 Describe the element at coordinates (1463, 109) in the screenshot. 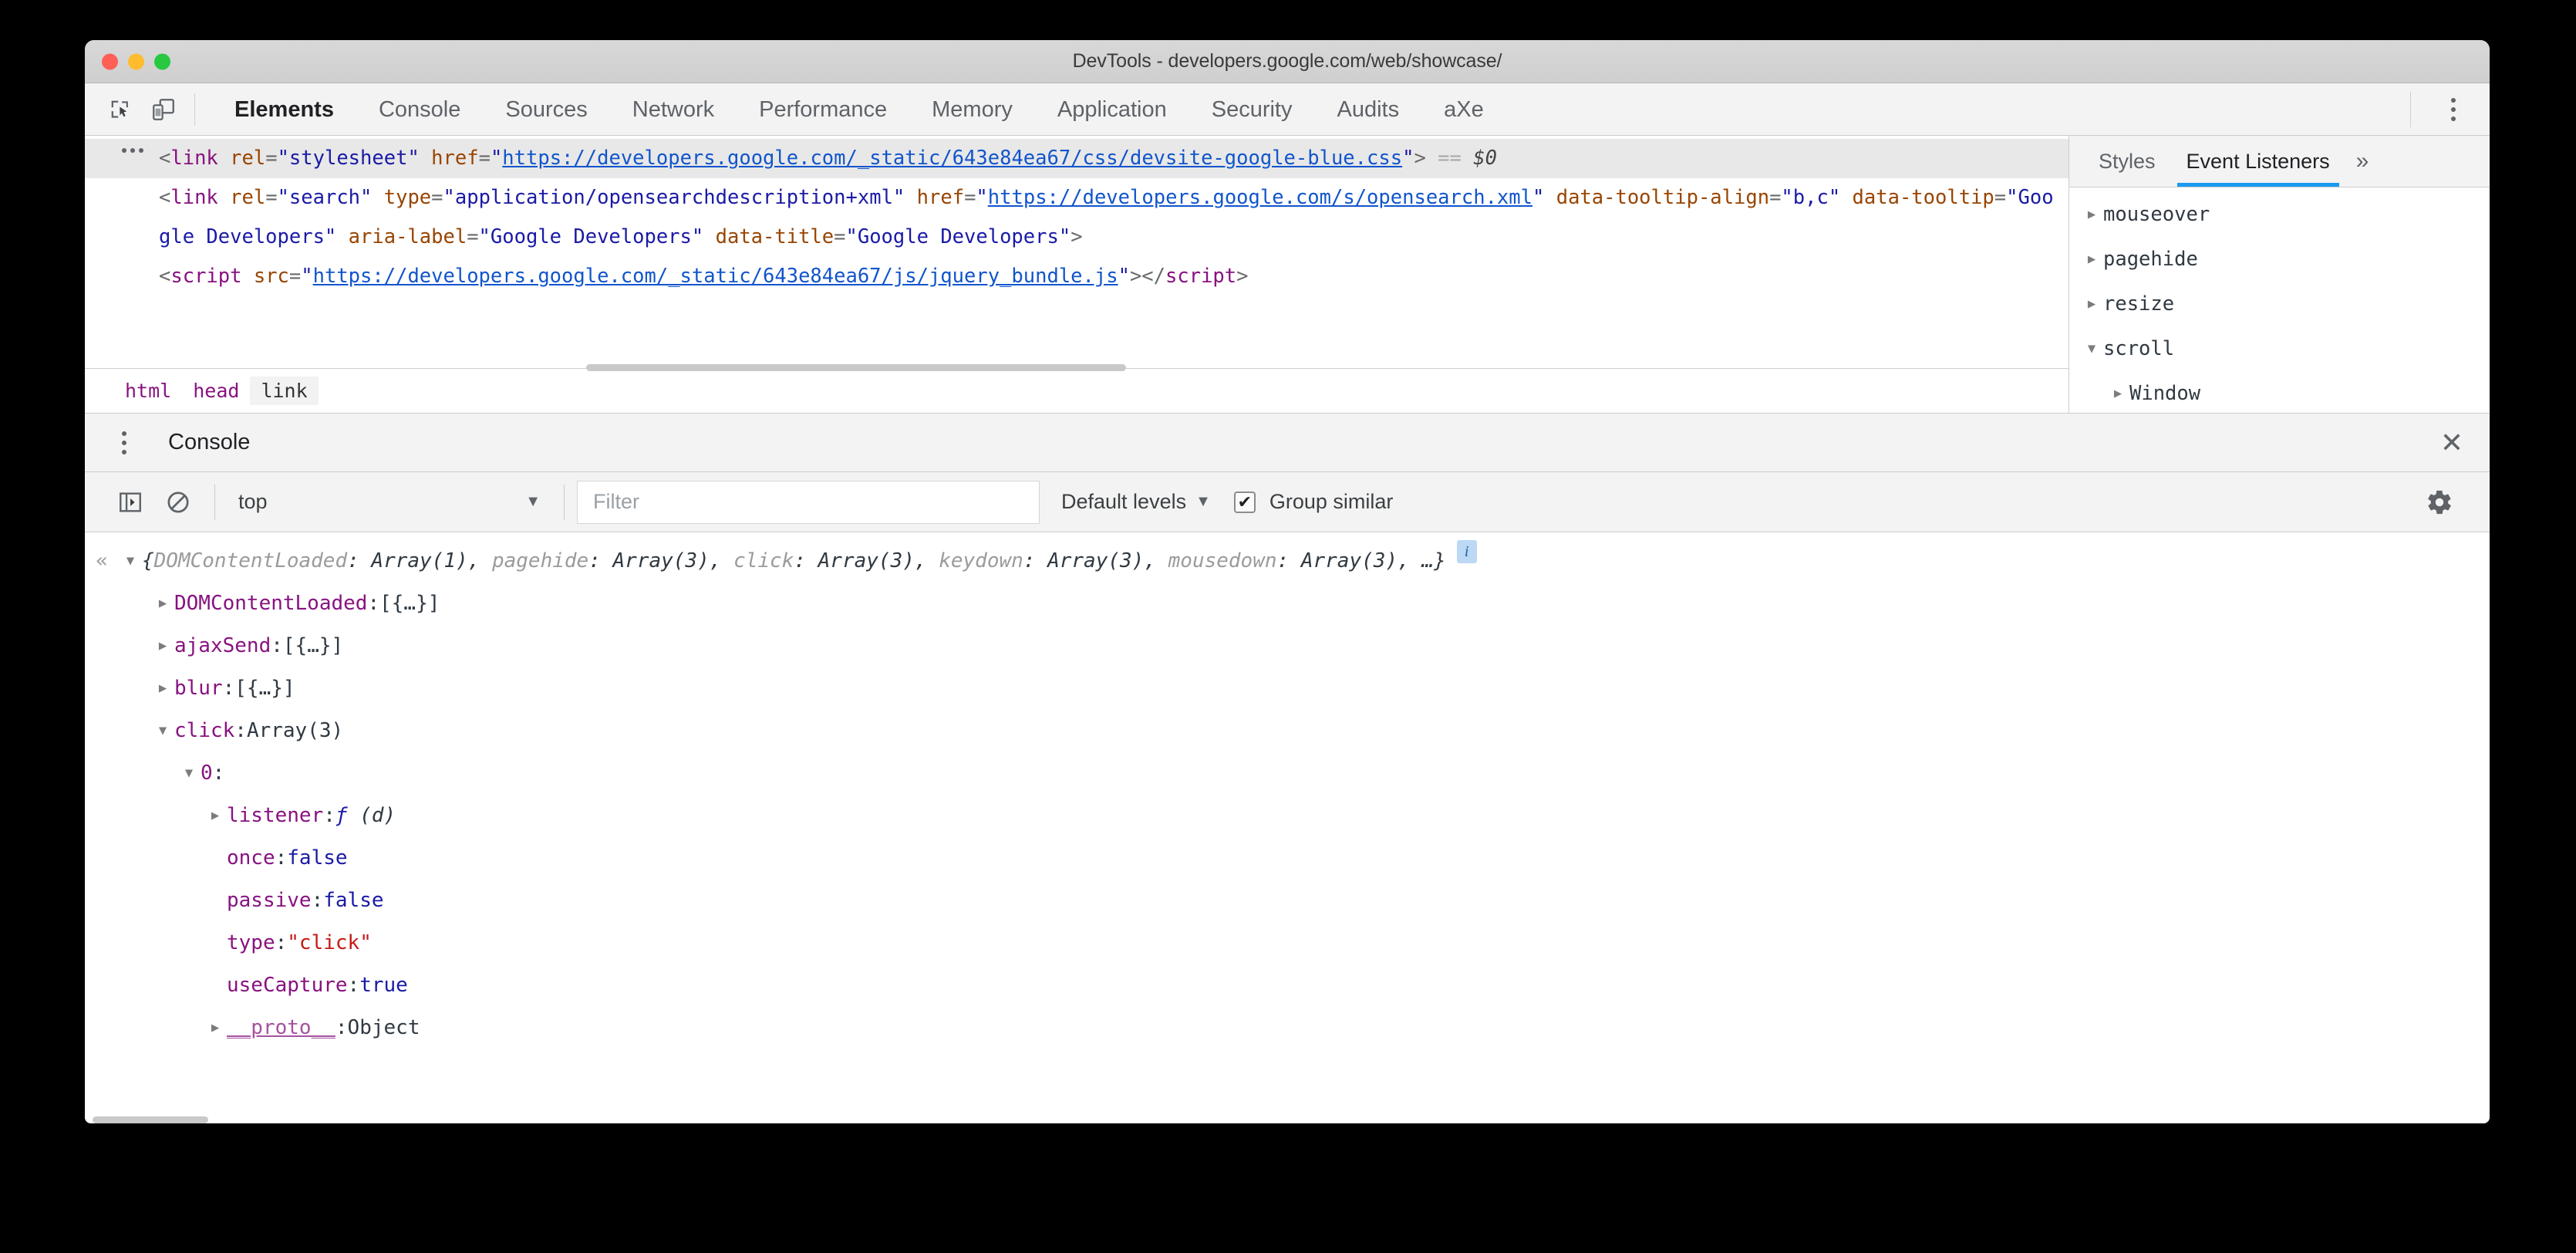

I see `tab-axe: aXe` at that location.